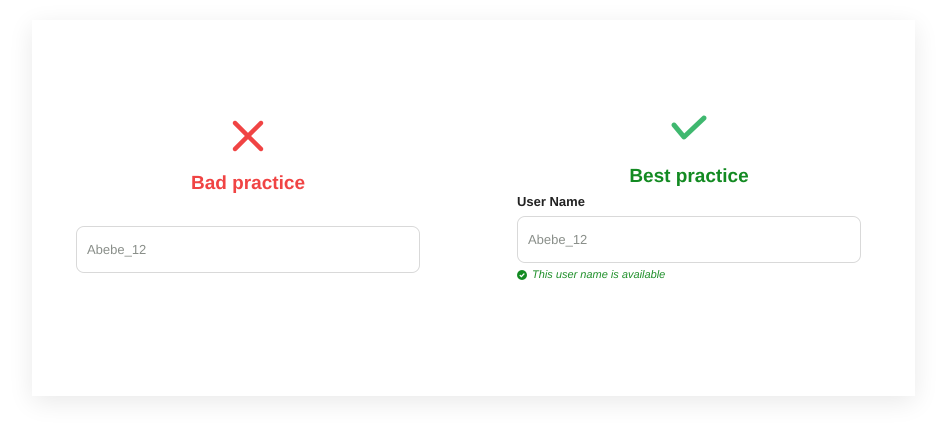 Image resolution: width=947 pixels, height=441 pixels. I want to click on cross-icon, so click(248, 136).